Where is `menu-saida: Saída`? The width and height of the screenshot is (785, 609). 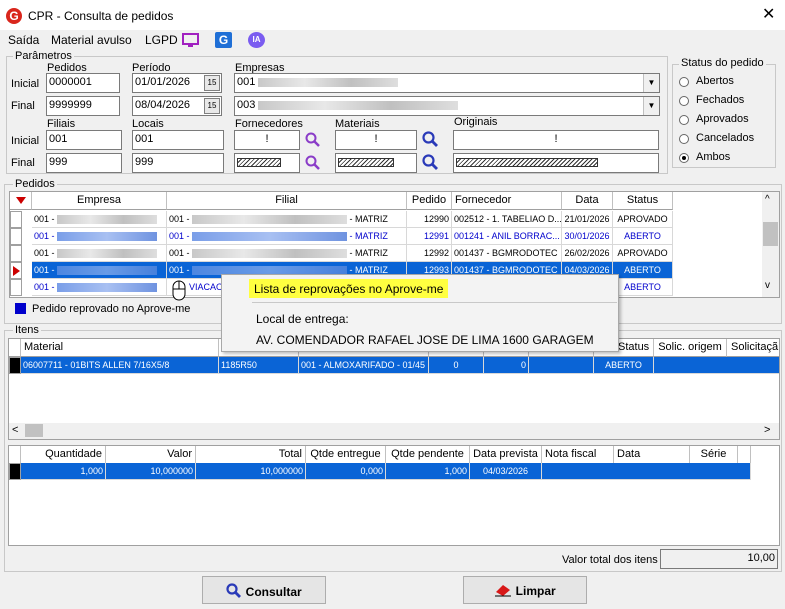 menu-saida: Saída is located at coordinates (23, 40).